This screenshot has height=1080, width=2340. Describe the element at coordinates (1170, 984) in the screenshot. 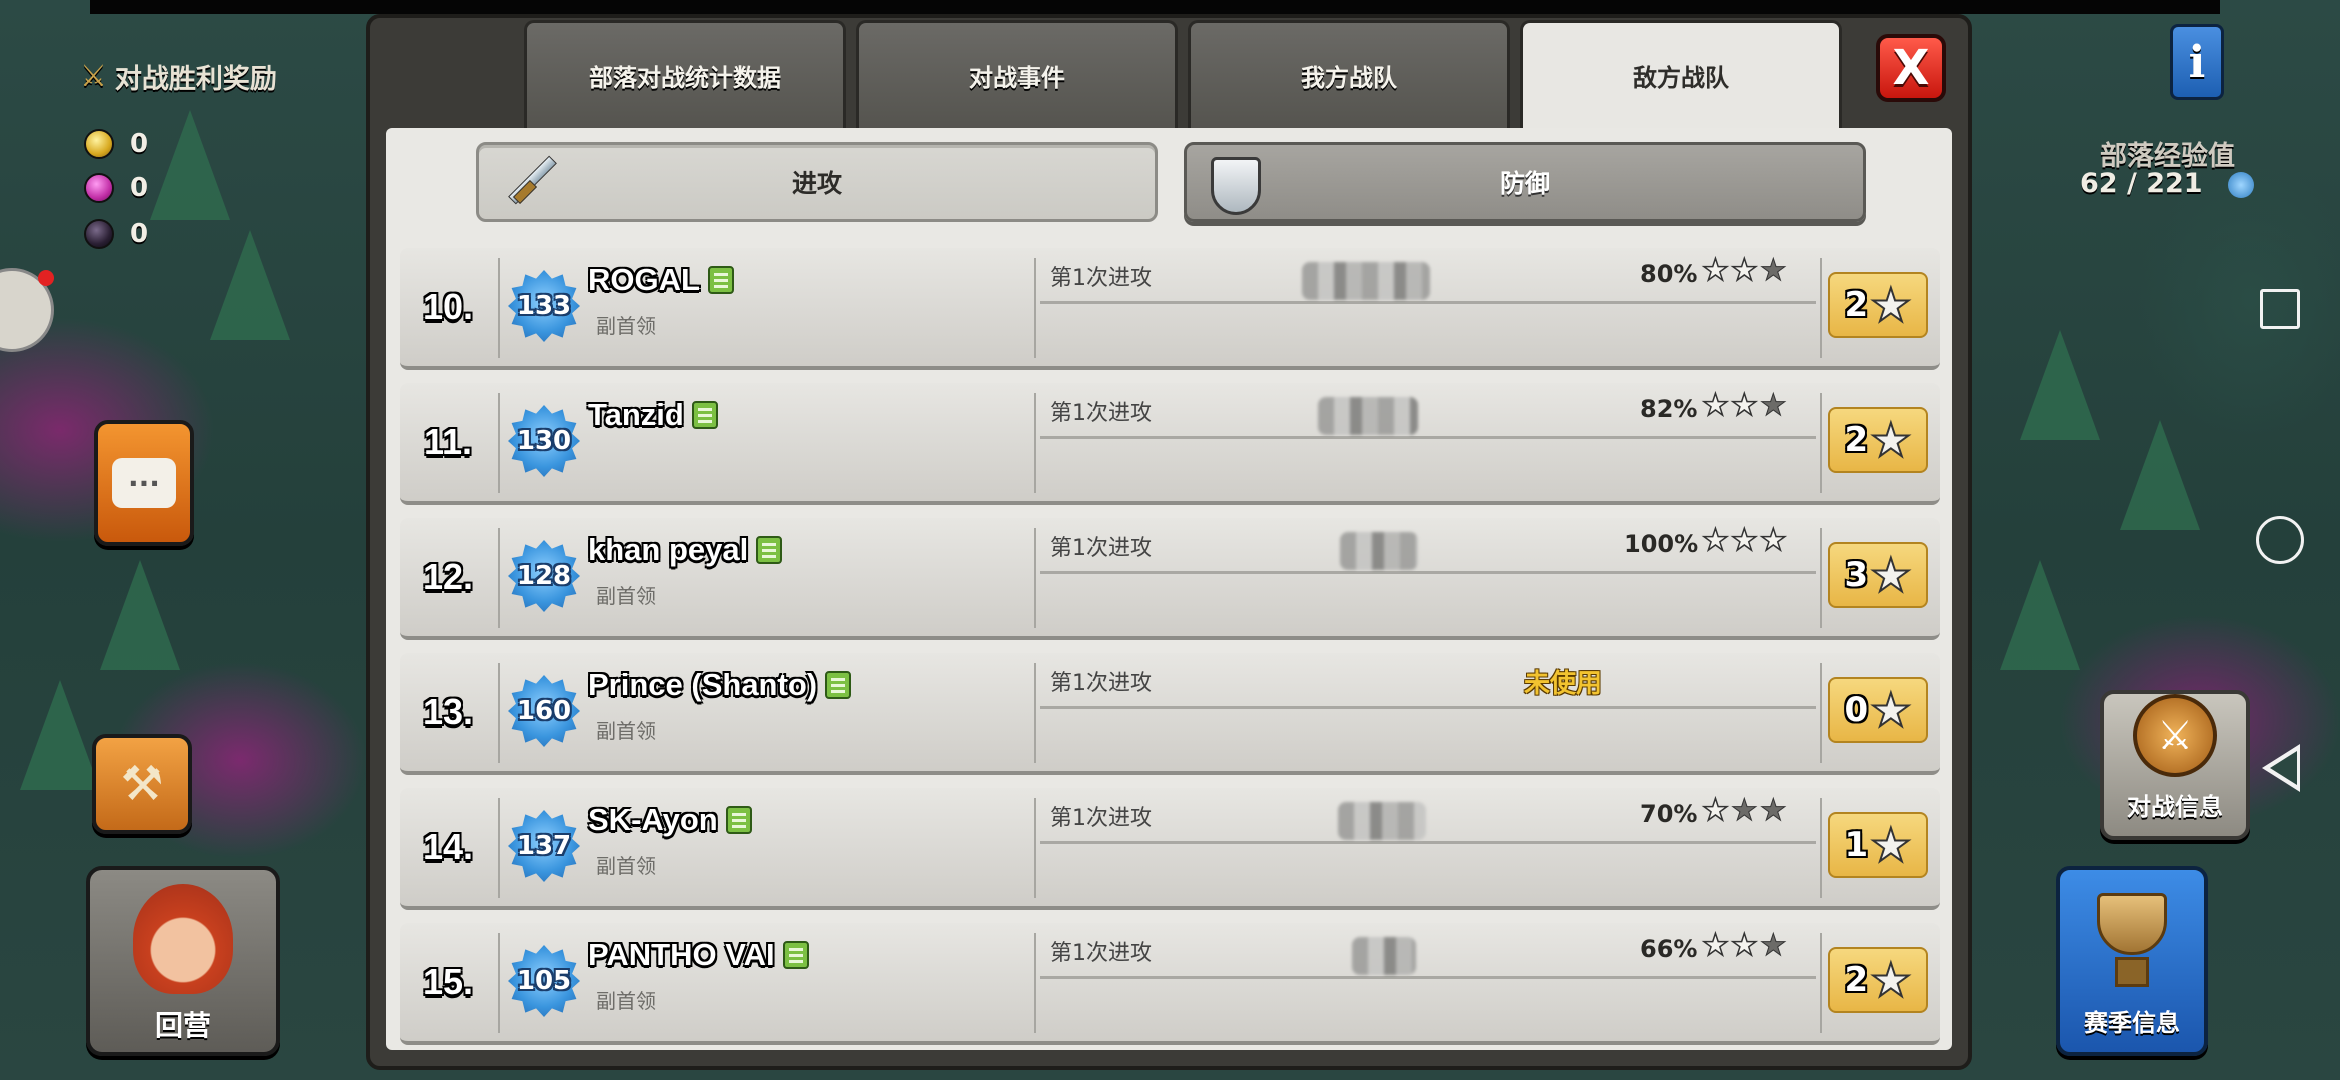

I see `member-row: 15. 105 PANTHO VAI 副首领 第1次进攻 66% ★ ★ ★ 2 ★` at that location.